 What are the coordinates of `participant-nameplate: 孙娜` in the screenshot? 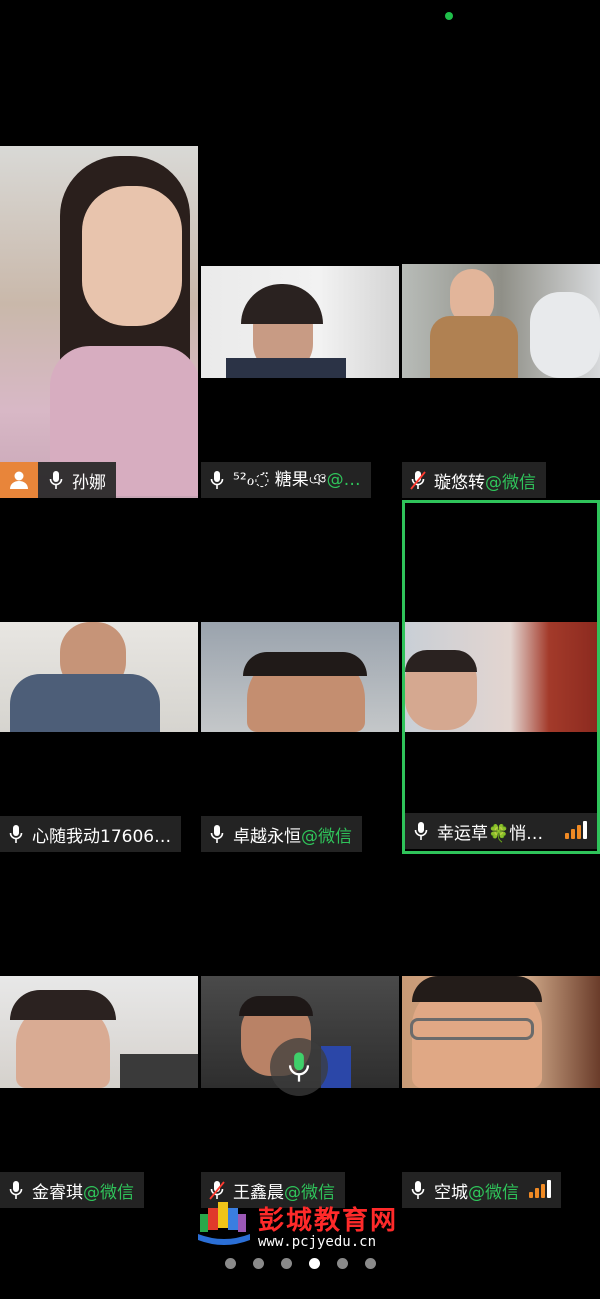 It's located at (58, 480).